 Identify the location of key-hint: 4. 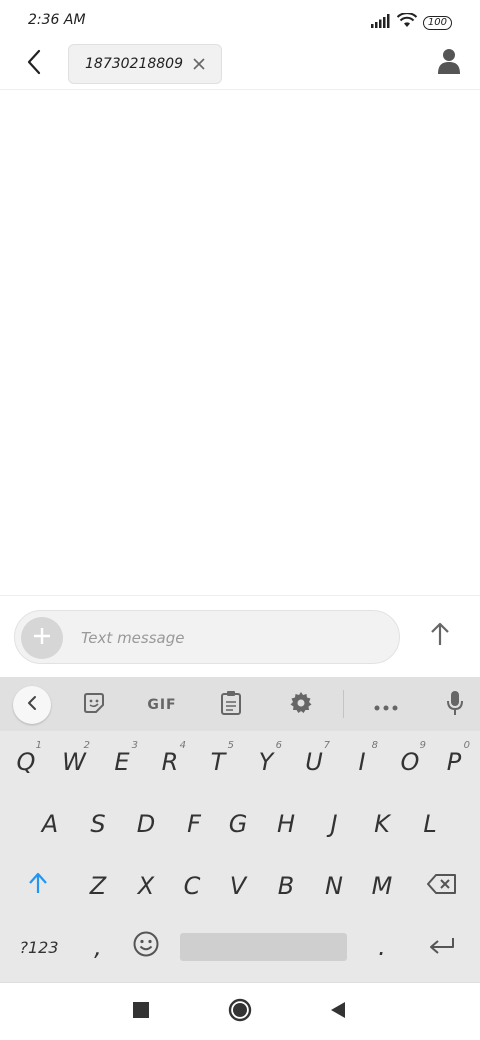
(182, 745).